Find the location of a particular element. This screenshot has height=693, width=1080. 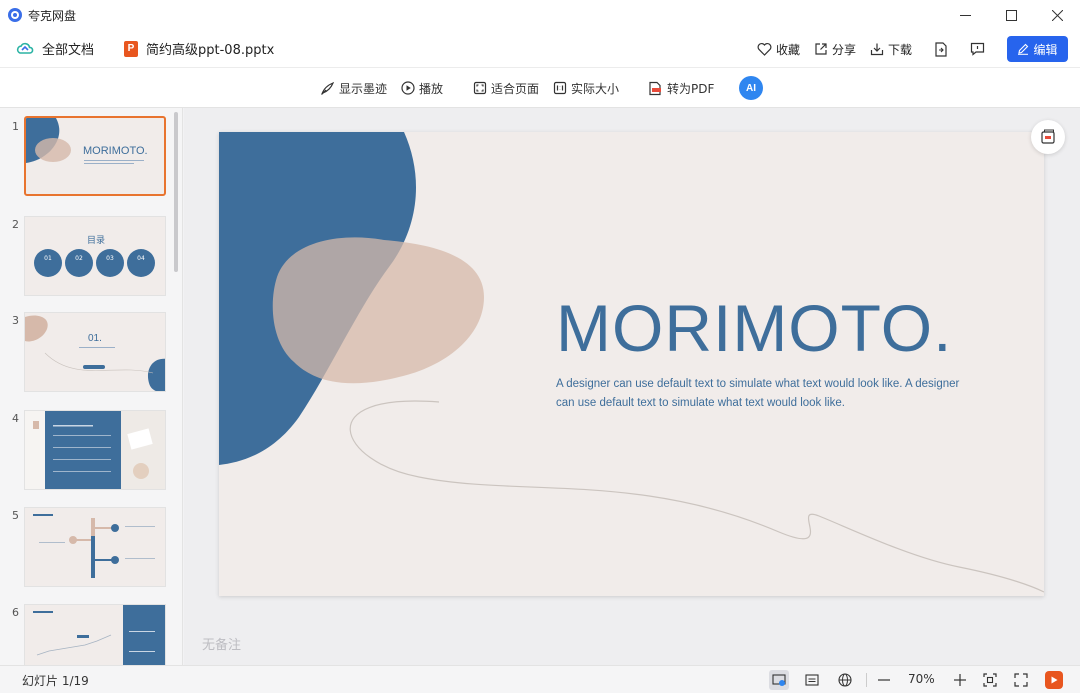

toc-circle-1: 01 is located at coordinates (48, 263).